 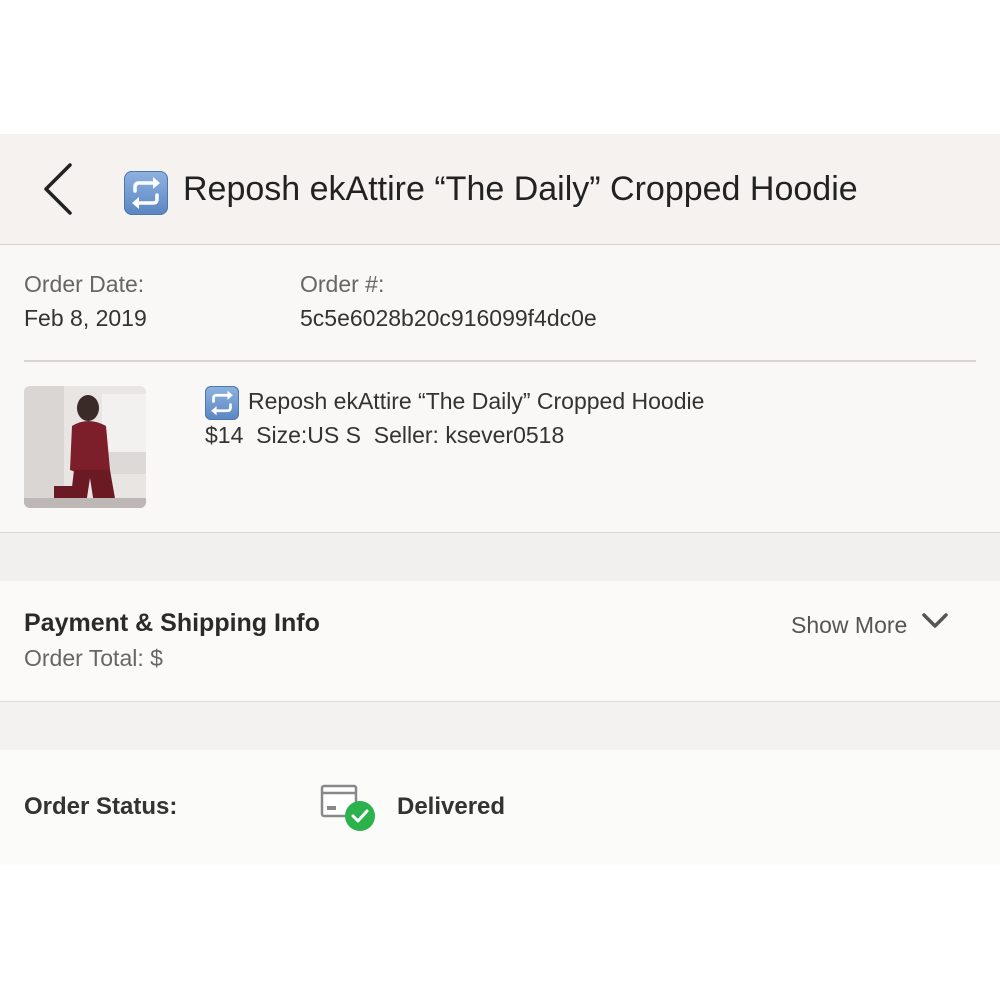 What do you see at coordinates (451, 806) in the screenshot?
I see `order-status-value: Delivered` at bounding box center [451, 806].